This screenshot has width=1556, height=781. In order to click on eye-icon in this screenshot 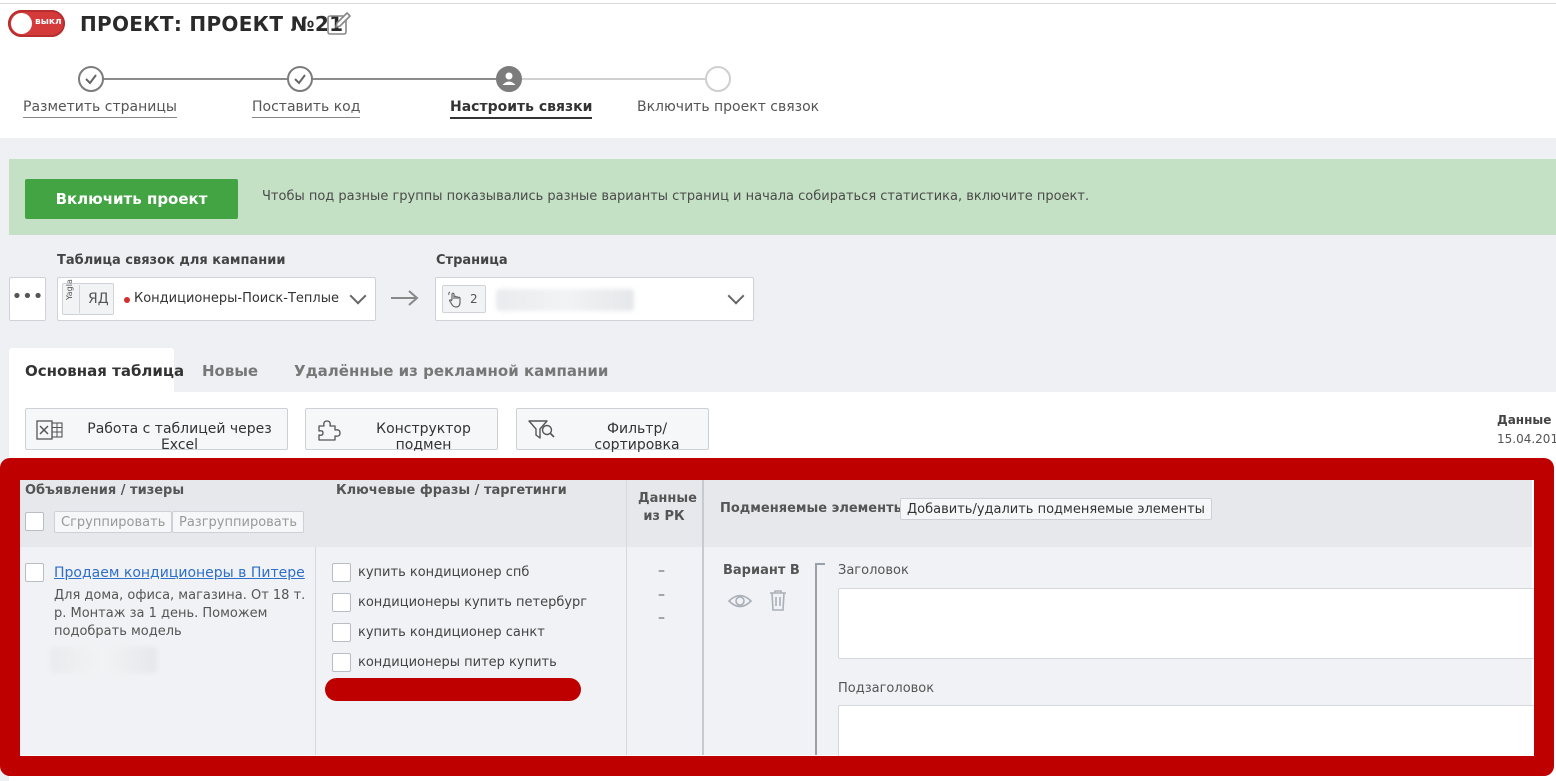, I will do `click(740, 601)`.